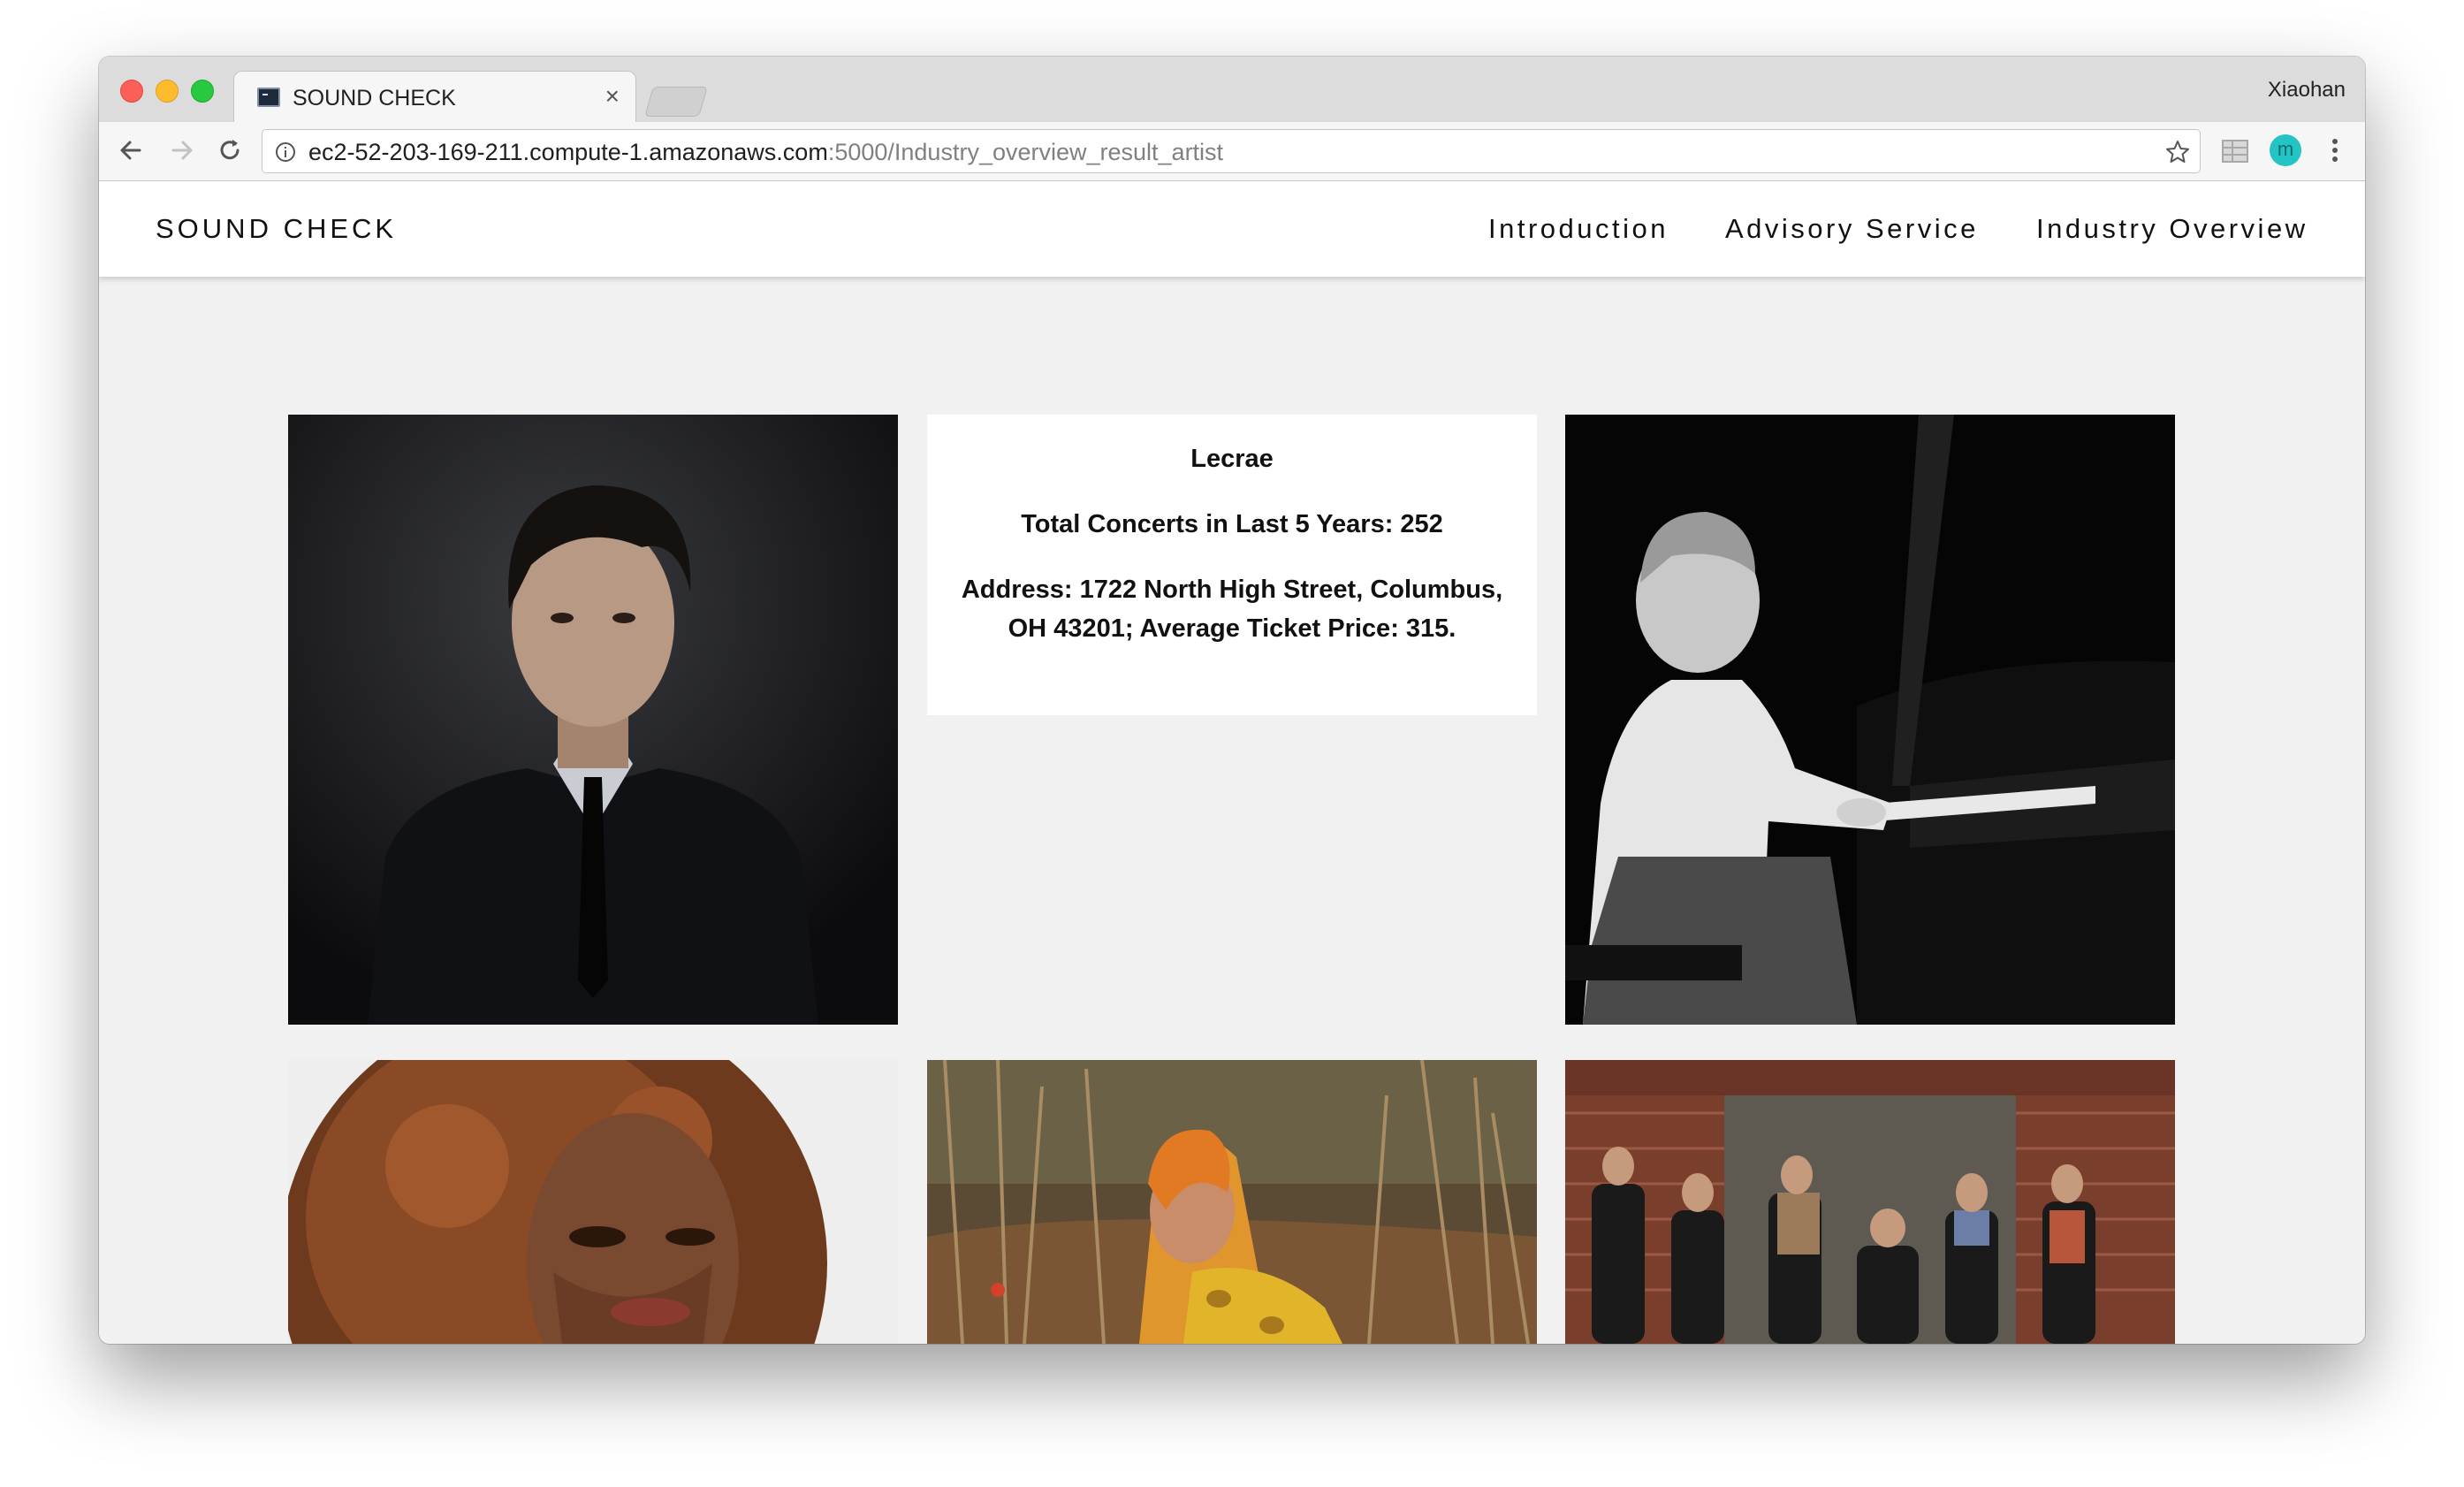 The image size is (2464, 1487). I want to click on extension-grid-icon, so click(2235, 151).